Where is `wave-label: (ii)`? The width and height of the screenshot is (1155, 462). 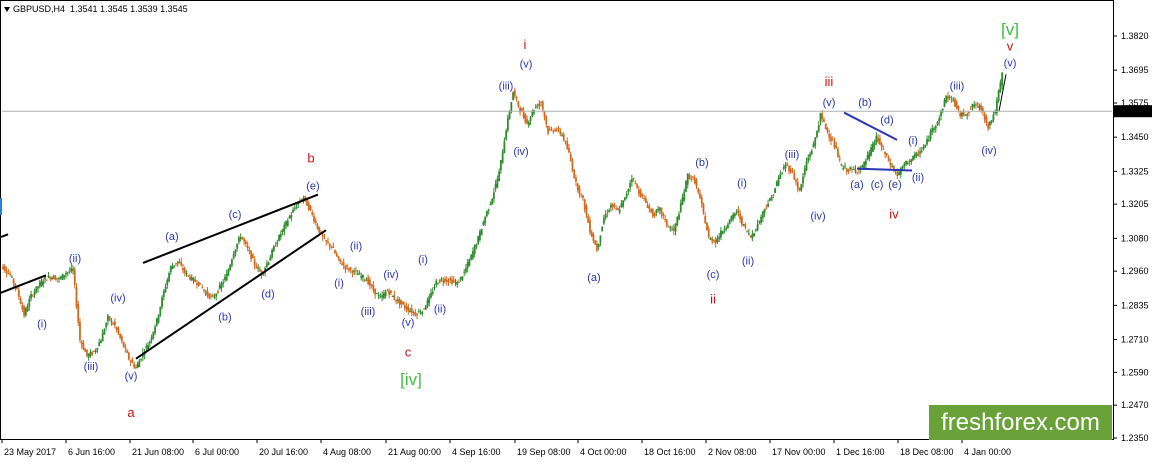 wave-label: (ii) is located at coordinates (75, 259).